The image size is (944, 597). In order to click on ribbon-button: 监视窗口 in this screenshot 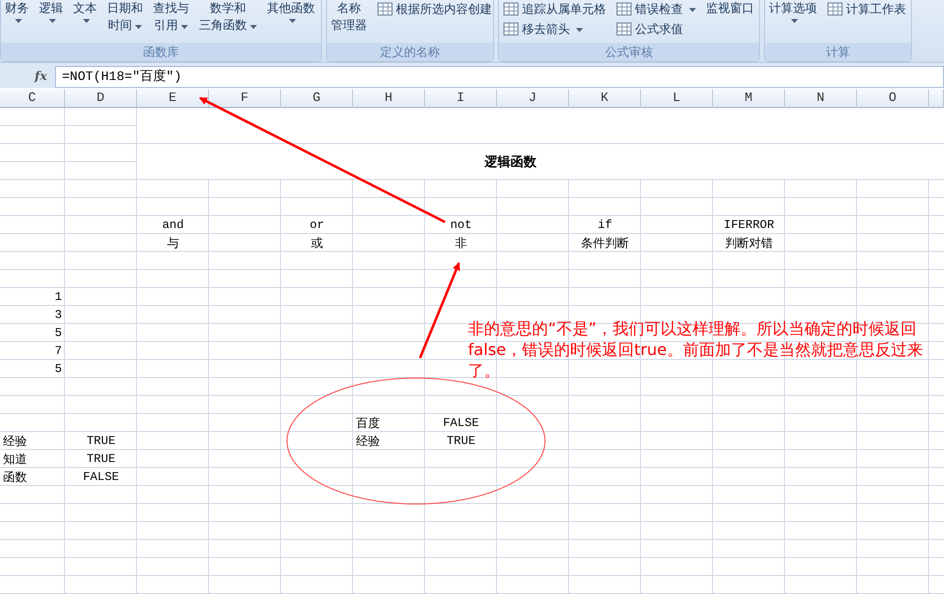, I will do `click(730, 21)`.